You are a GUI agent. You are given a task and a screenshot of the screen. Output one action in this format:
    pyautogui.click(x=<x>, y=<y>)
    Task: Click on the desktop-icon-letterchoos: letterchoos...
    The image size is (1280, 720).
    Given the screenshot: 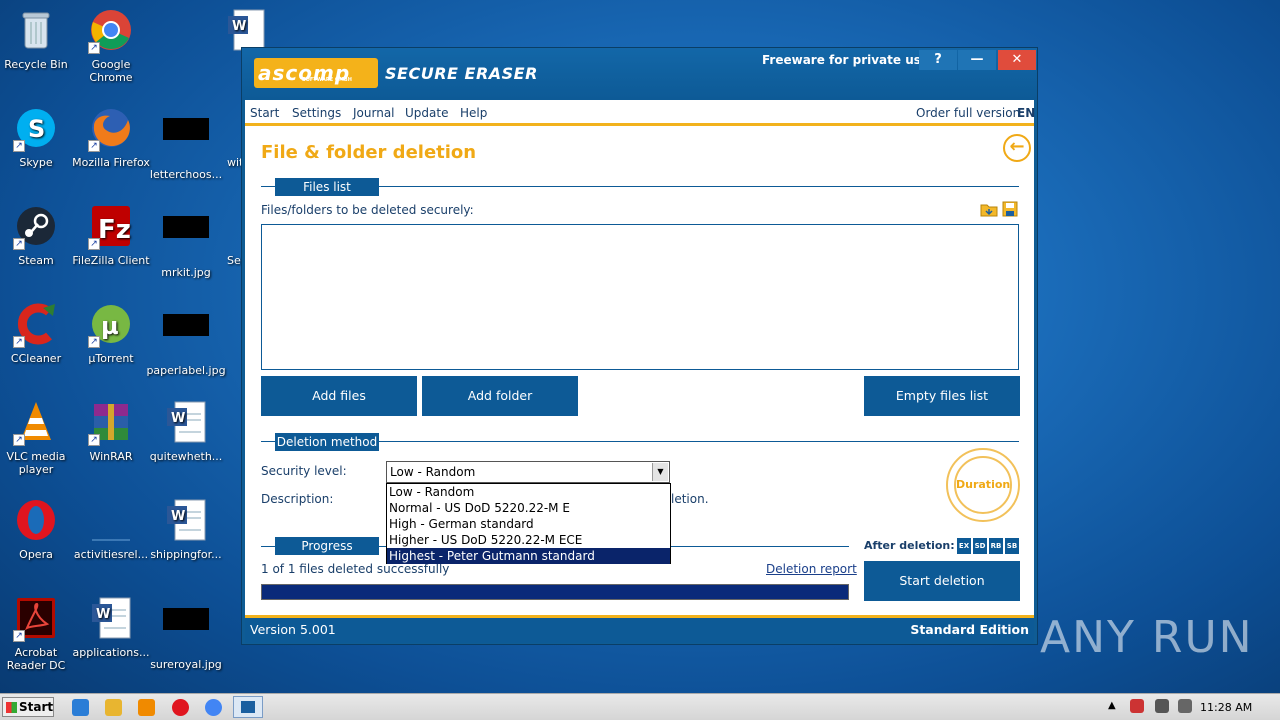 What is the action you would take?
    pyautogui.click(x=186, y=143)
    